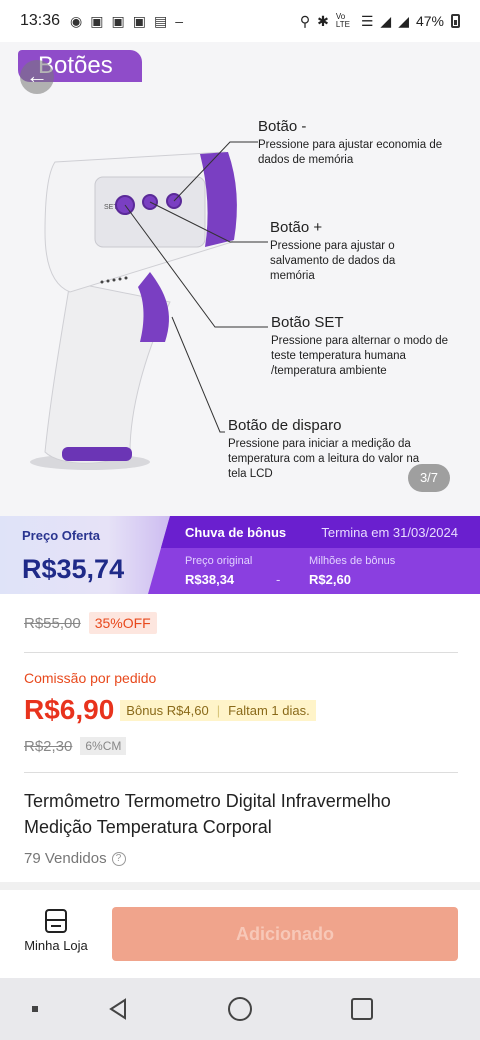 This screenshot has width=480, height=1040. What do you see at coordinates (429, 478) in the screenshot?
I see `image-pager: 3/7` at bounding box center [429, 478].